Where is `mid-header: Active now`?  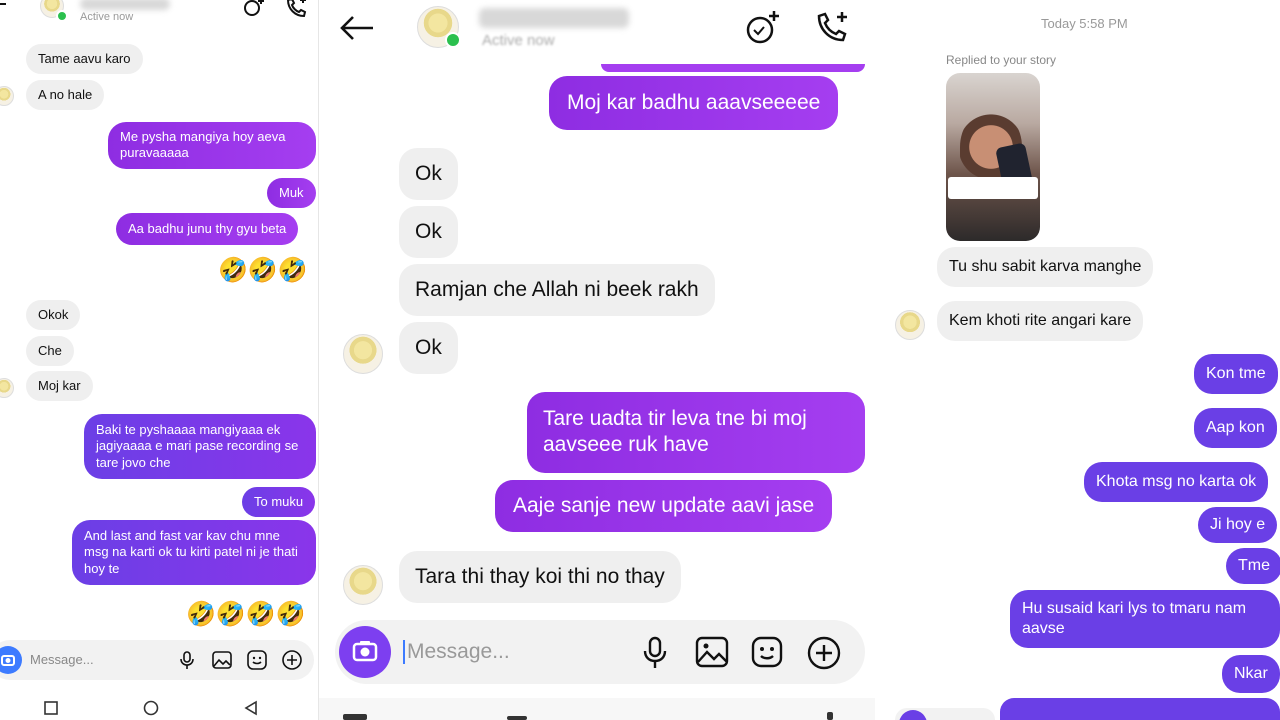
mid-header: Active now is located at coordinates (597, 32).